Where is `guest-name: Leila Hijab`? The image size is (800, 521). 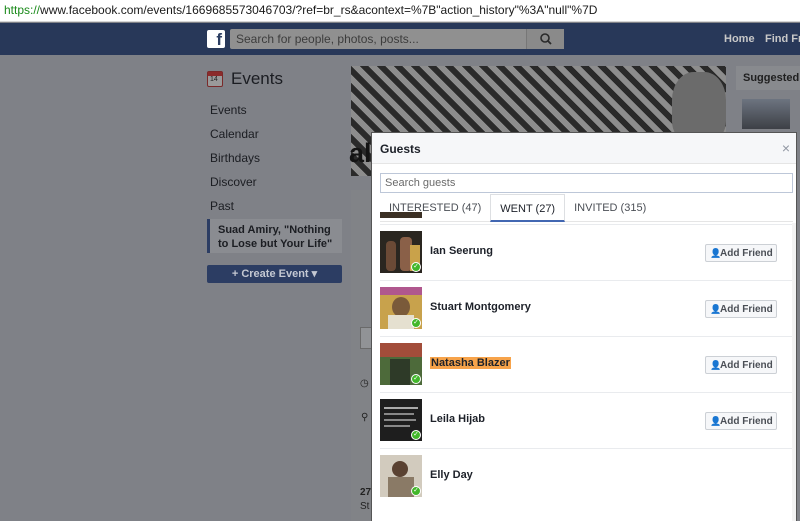 guest-name: Leila Hijab is located at coordinates (457, 419).